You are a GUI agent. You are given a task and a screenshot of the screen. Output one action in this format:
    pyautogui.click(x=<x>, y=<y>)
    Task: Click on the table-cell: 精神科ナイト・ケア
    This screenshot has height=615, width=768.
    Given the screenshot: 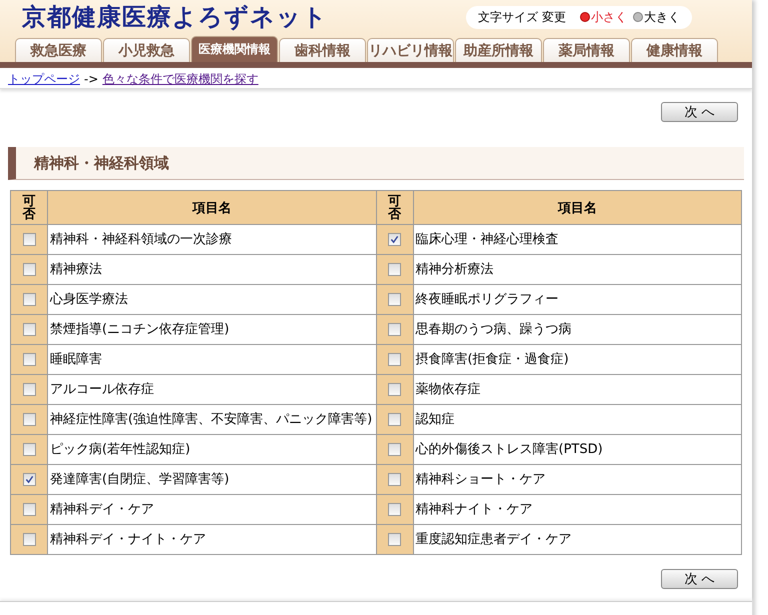 What is the action you would take?
    pyautogui.click(x=577, y=509)
    